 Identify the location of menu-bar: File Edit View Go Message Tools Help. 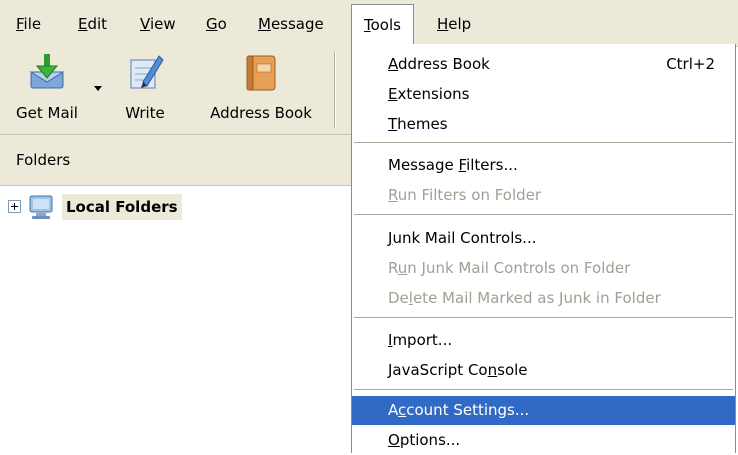
(369, 23).